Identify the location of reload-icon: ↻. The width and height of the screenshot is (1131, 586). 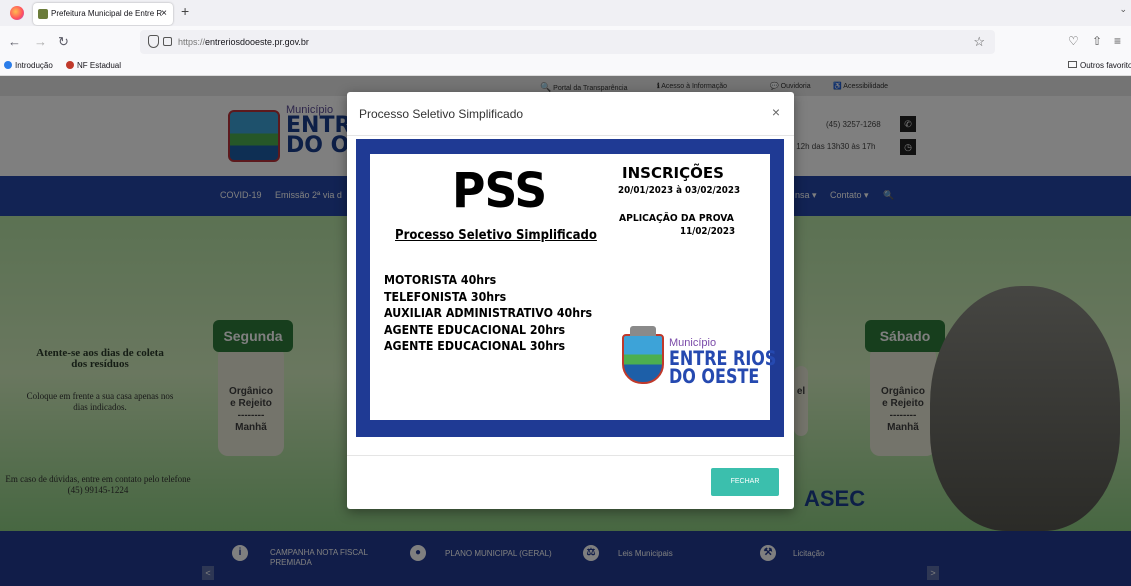
(63, 42).